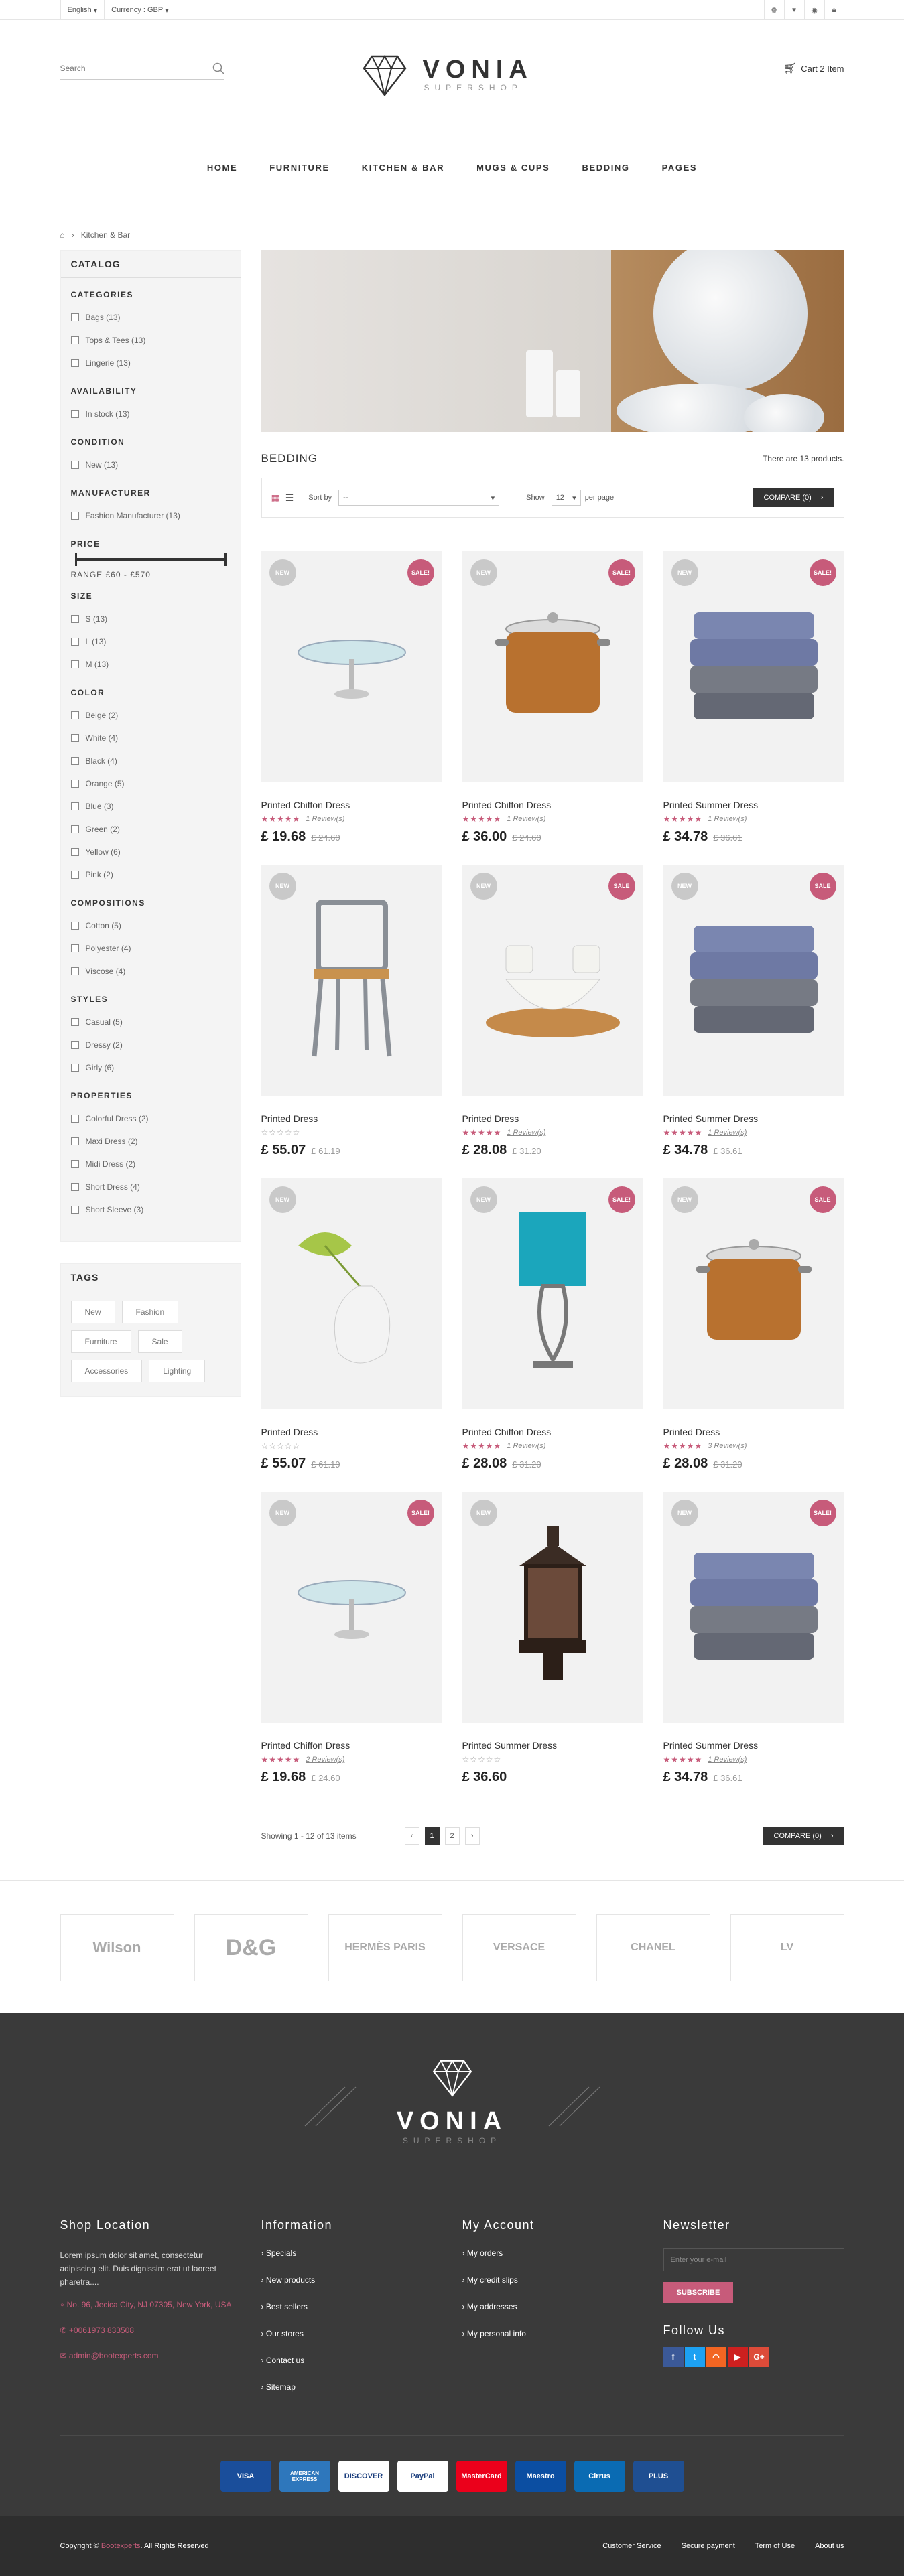 This screenshot has height=2576, width=904. Describe the element at coordinates (325, 1760) in the screenshot. I see `reviews-link: 2 Review(s)` at that location.